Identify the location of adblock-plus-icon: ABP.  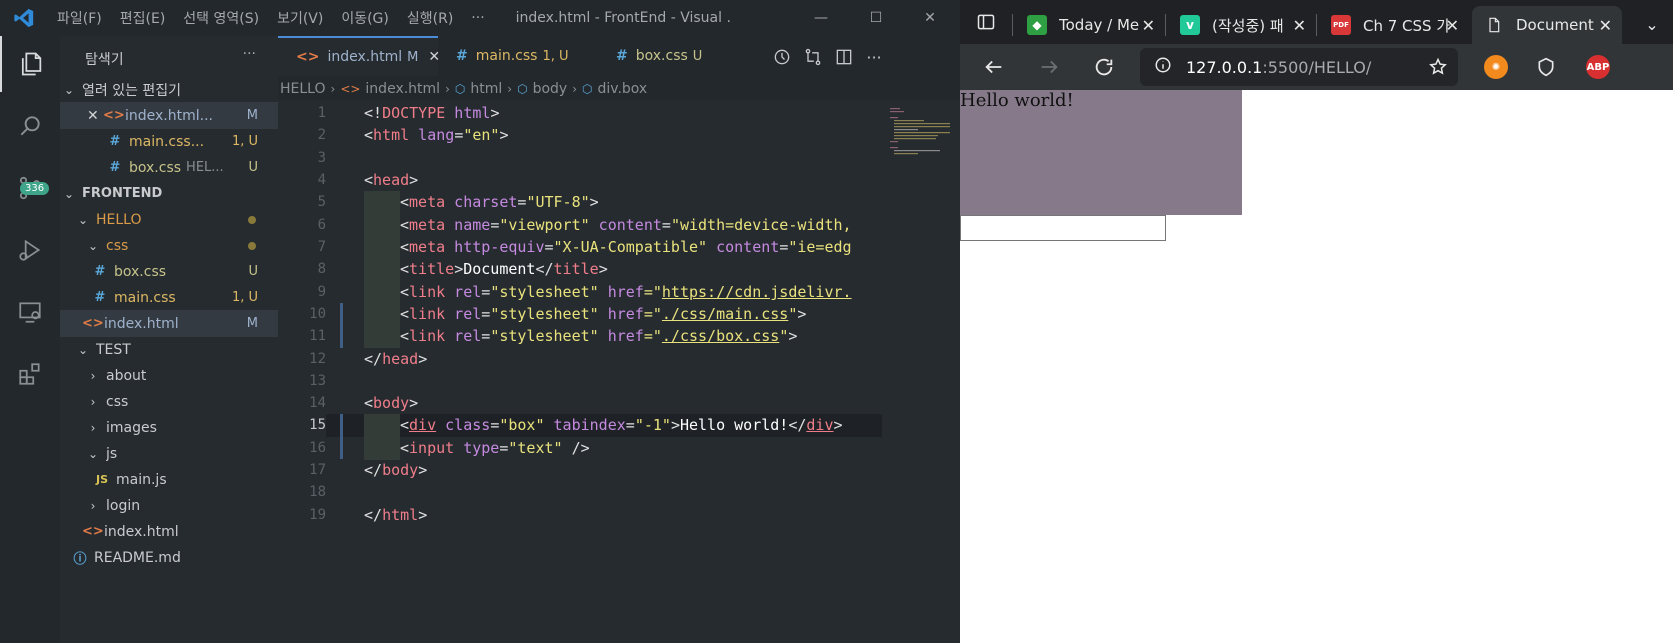
(1598, 67).